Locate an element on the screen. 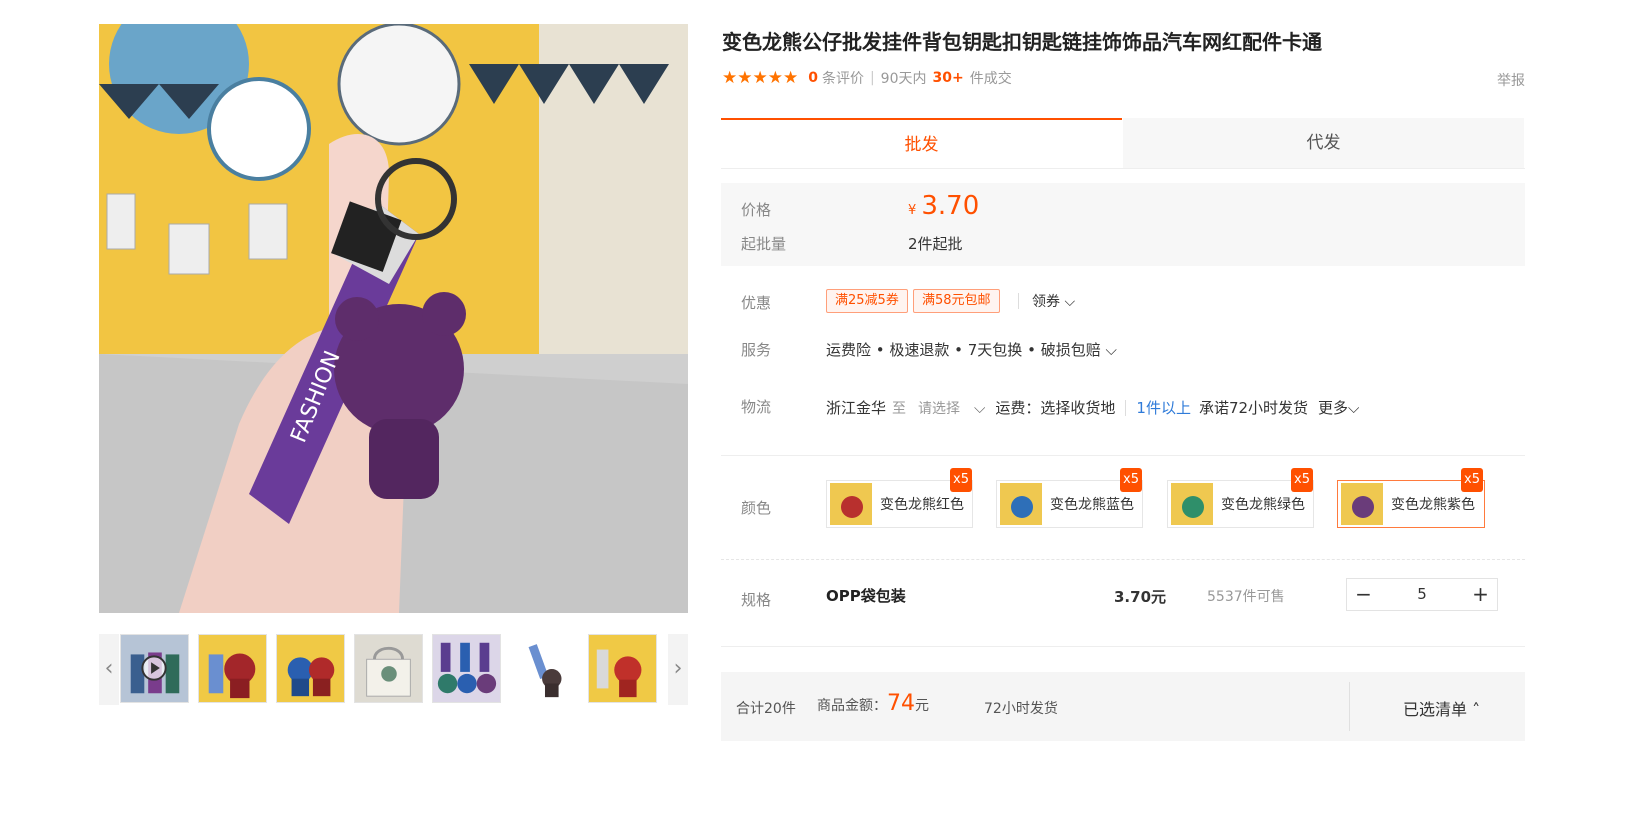  review-label: 条评价 is located at coordinates (843, 78).